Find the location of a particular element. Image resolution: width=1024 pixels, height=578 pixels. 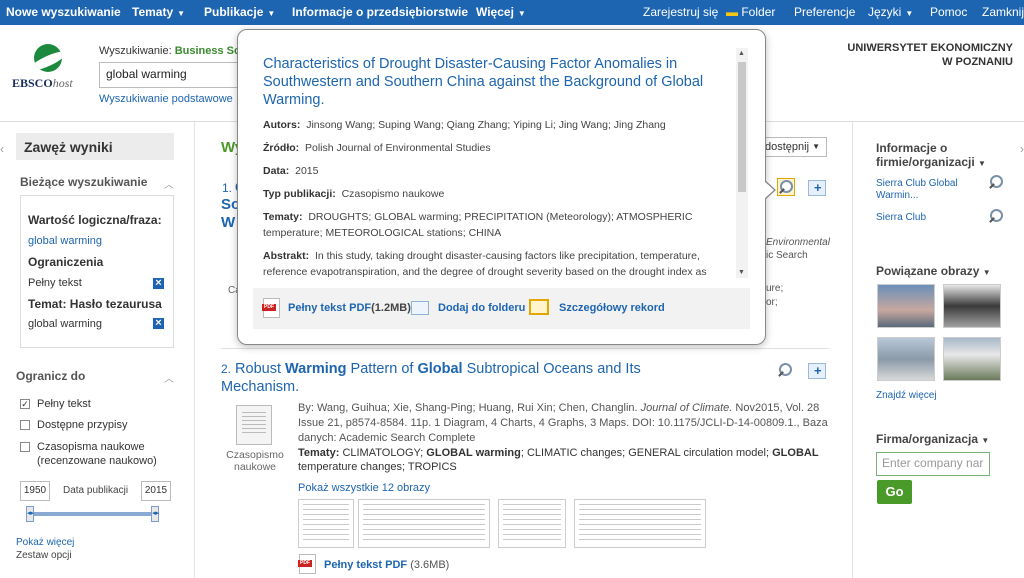

popup-scrollbar: ▲ ▼ is located at coordinates (742, 163).